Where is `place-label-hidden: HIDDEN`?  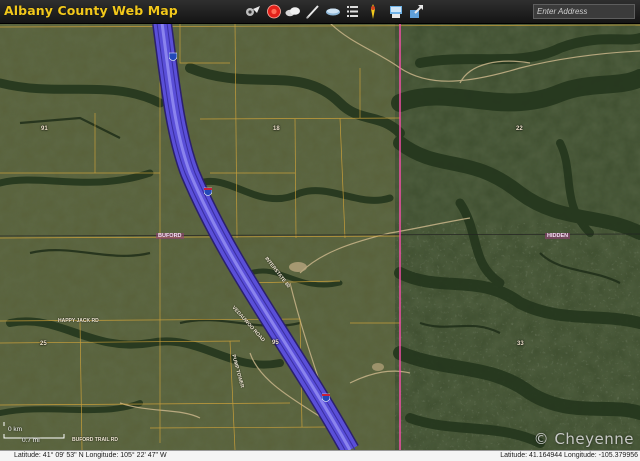
place-label-hidden: HIDDEN is located at coordinates (558, 236).